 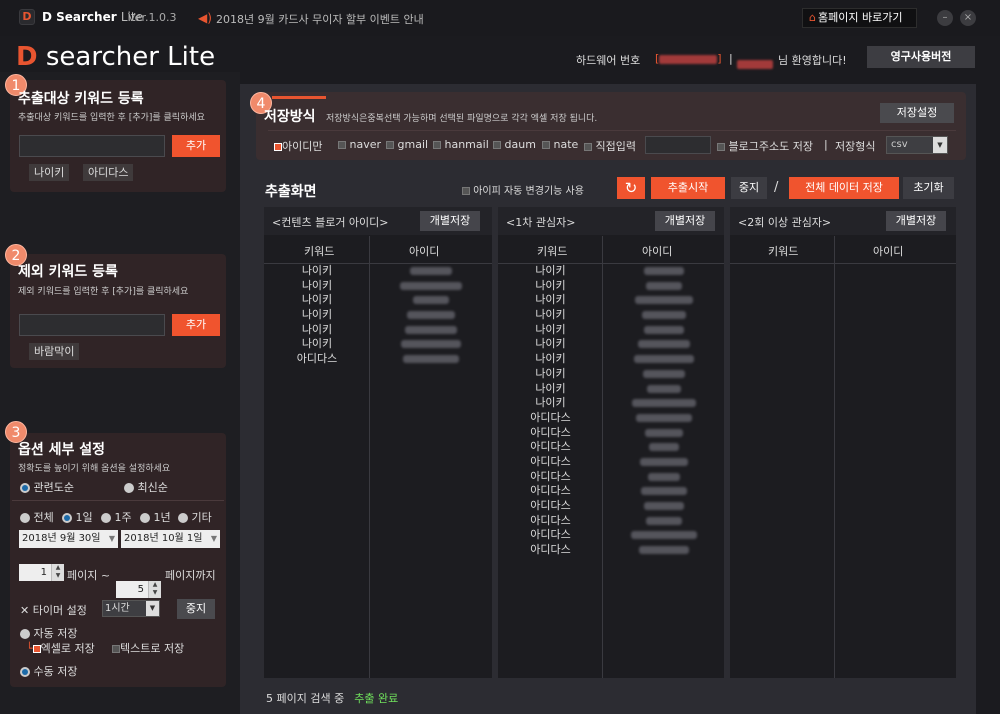 I want to click on period-1year-radio: 1년, so click(x=155, y=517).